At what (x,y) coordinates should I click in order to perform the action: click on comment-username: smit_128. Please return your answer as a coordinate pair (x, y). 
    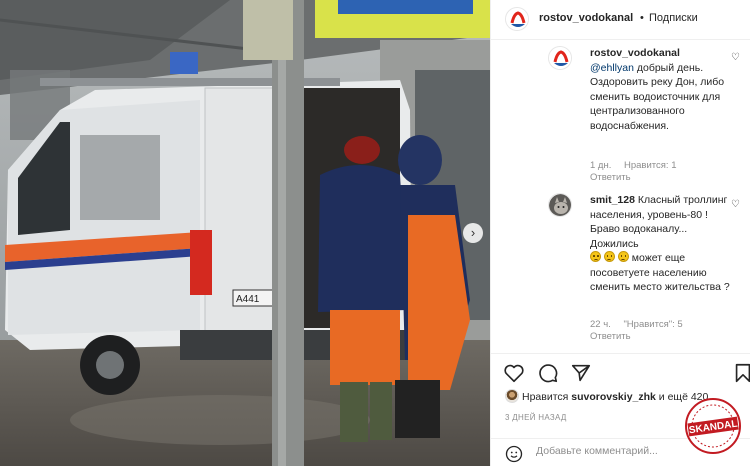
    Looking at the image, I should click on (612, 200).